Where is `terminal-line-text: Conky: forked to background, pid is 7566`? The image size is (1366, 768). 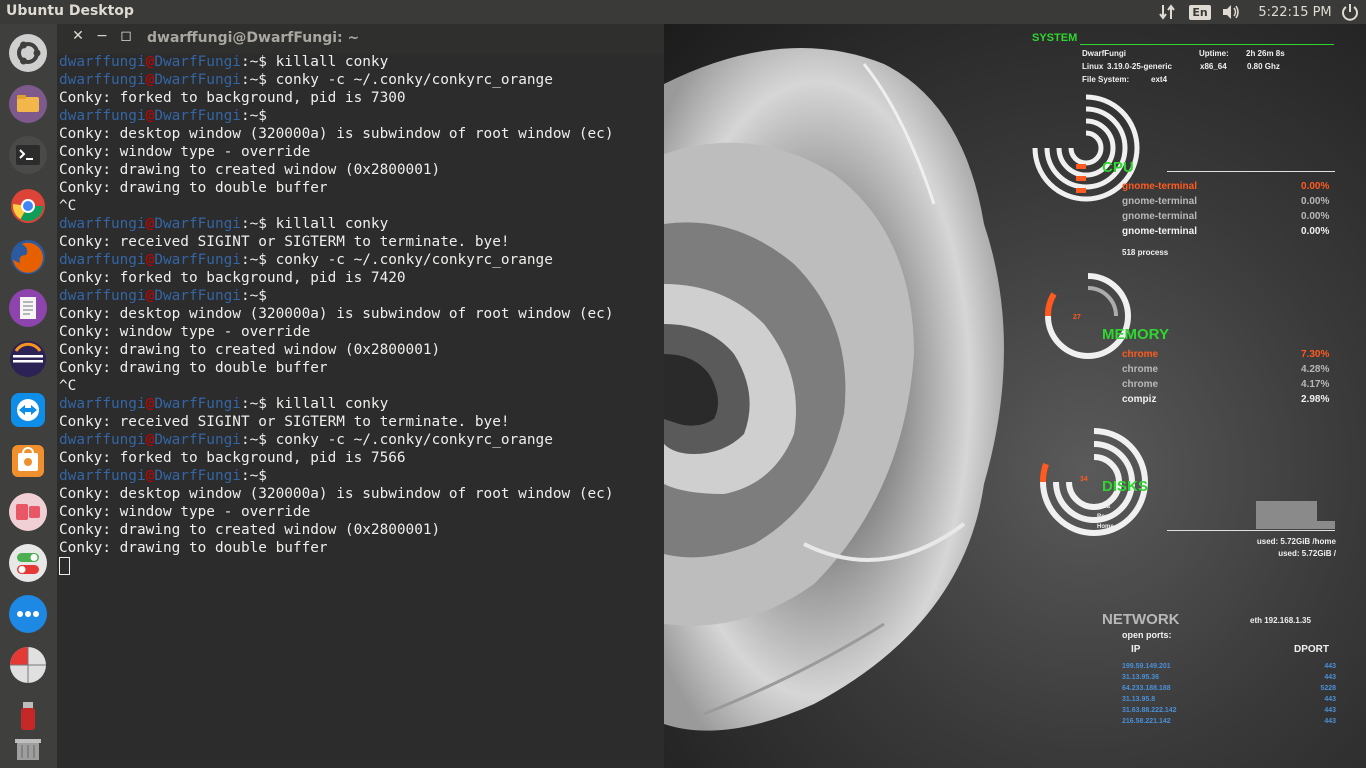
terminal-line-text: Conky: forked to background, pid is 7566 is located at coordinates (232, 458).